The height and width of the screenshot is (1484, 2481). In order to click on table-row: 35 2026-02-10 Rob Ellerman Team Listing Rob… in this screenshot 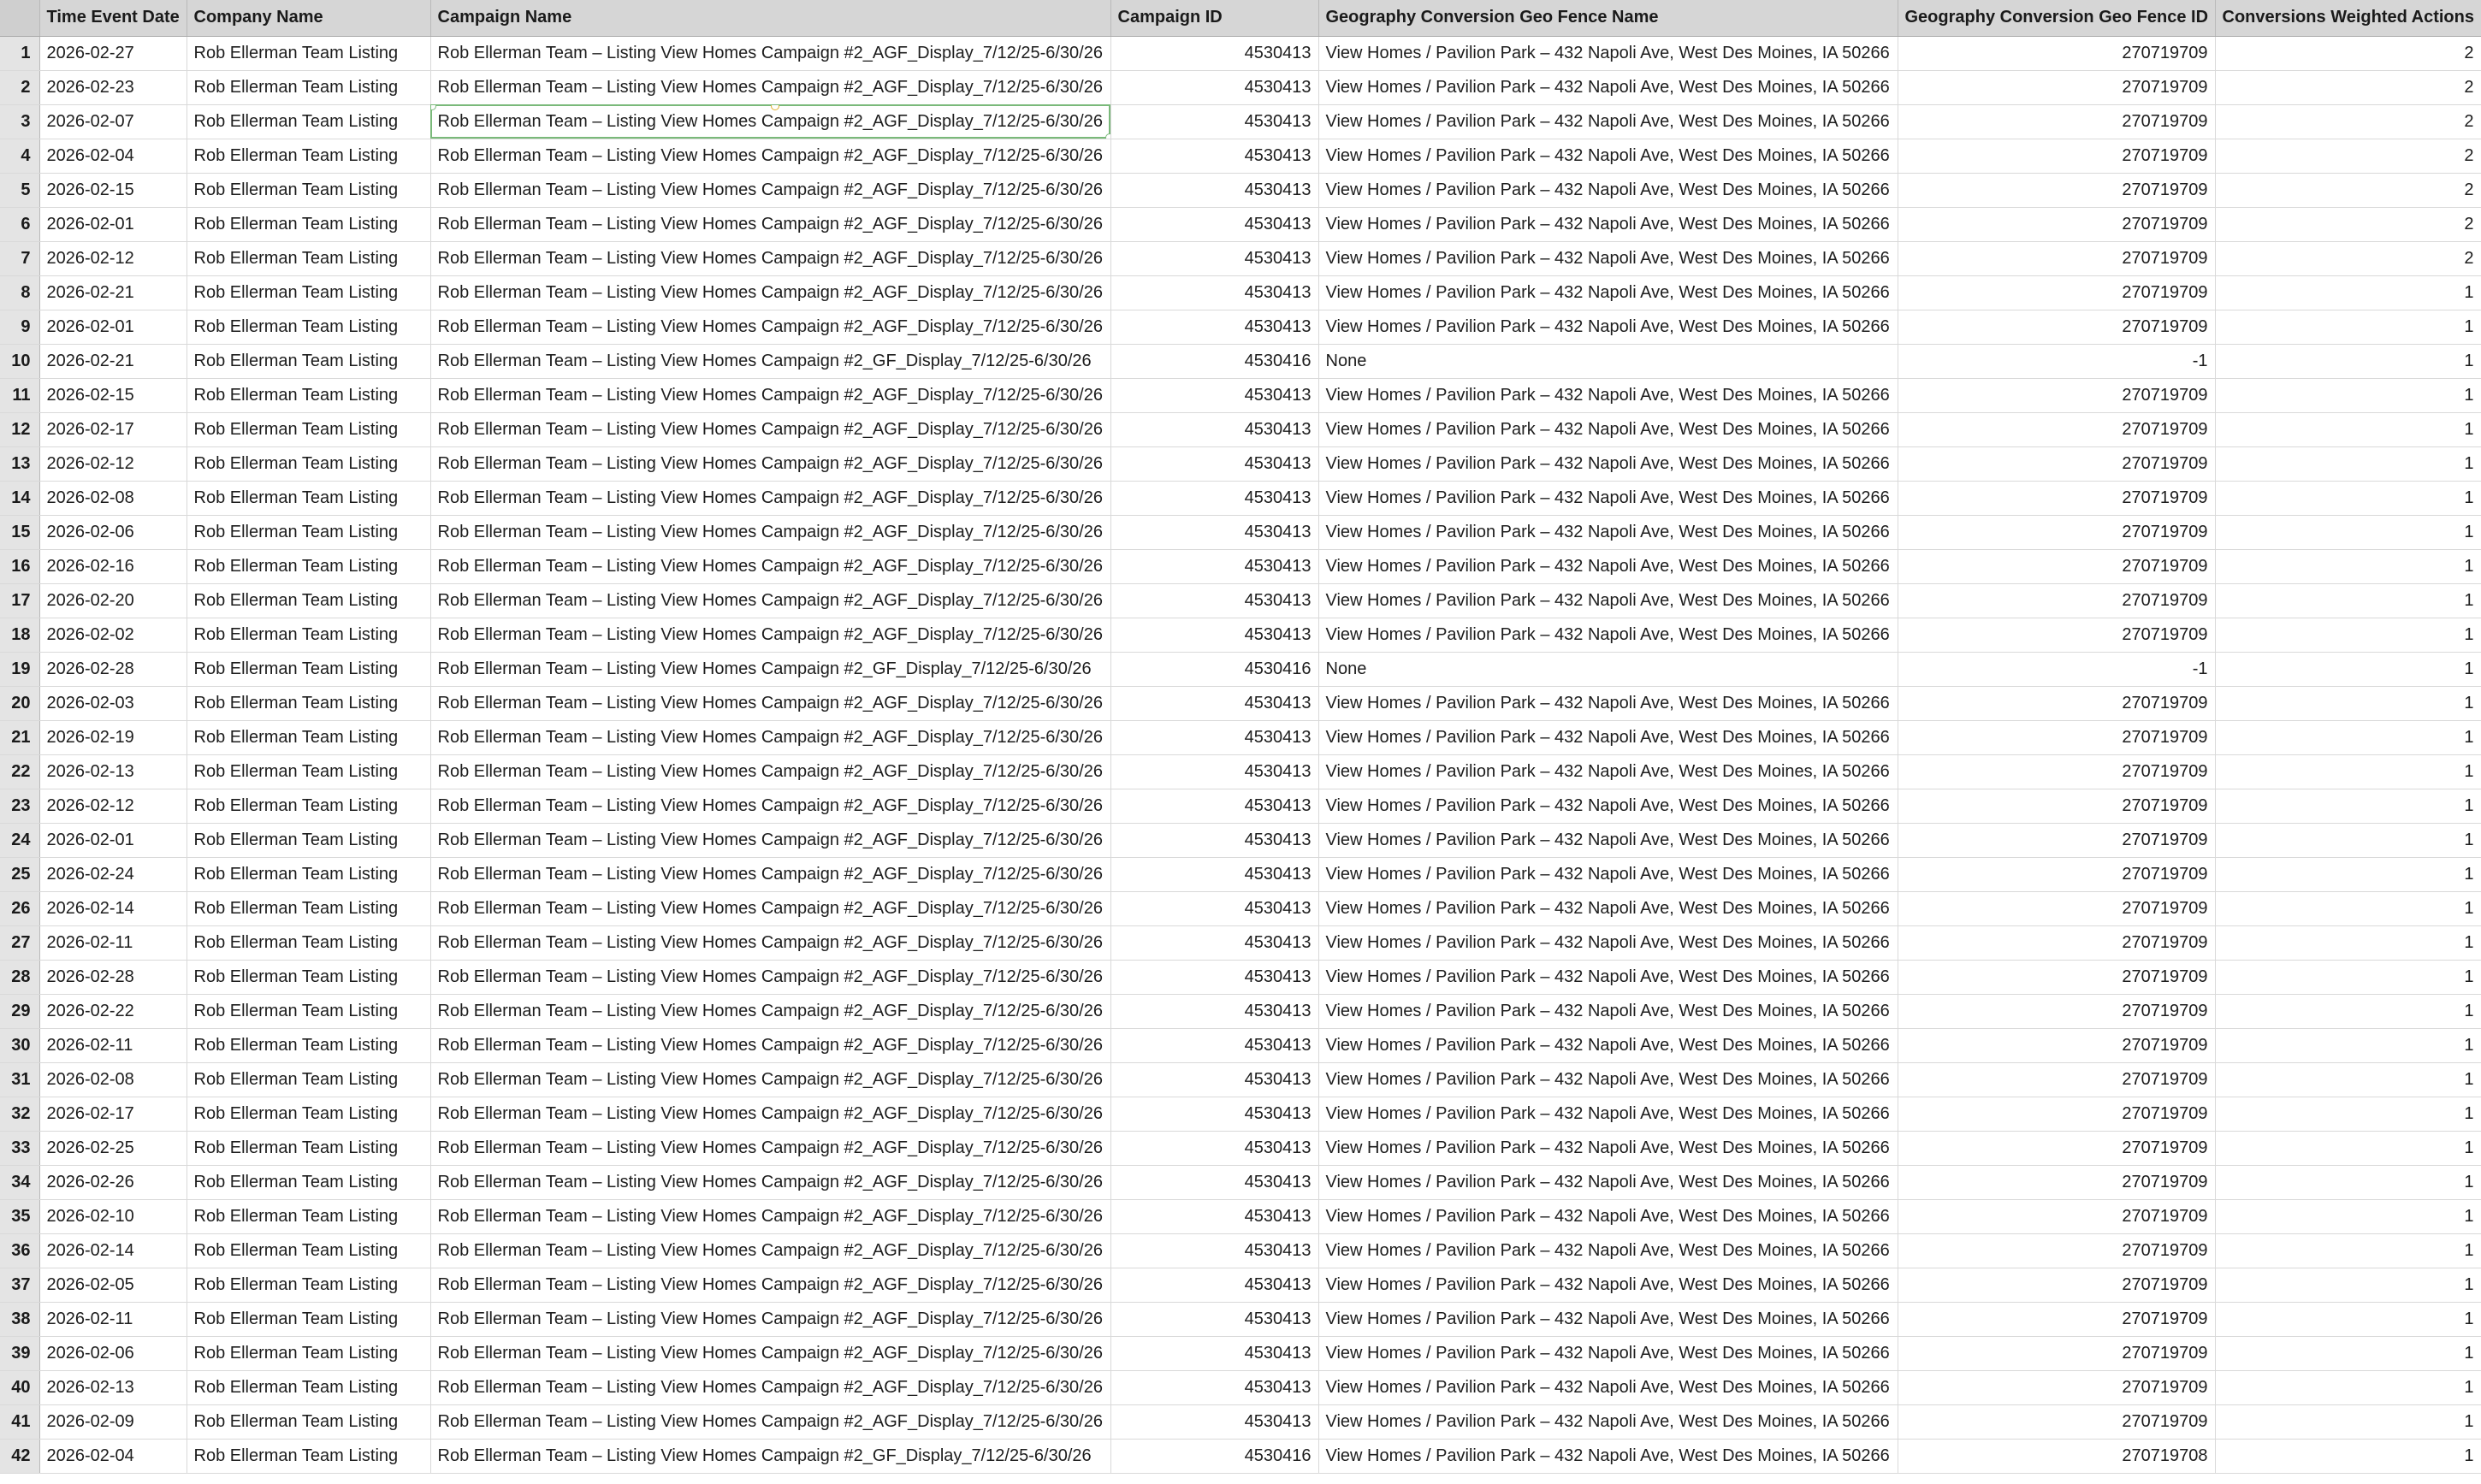, I will do `click(1240, 1216)`.